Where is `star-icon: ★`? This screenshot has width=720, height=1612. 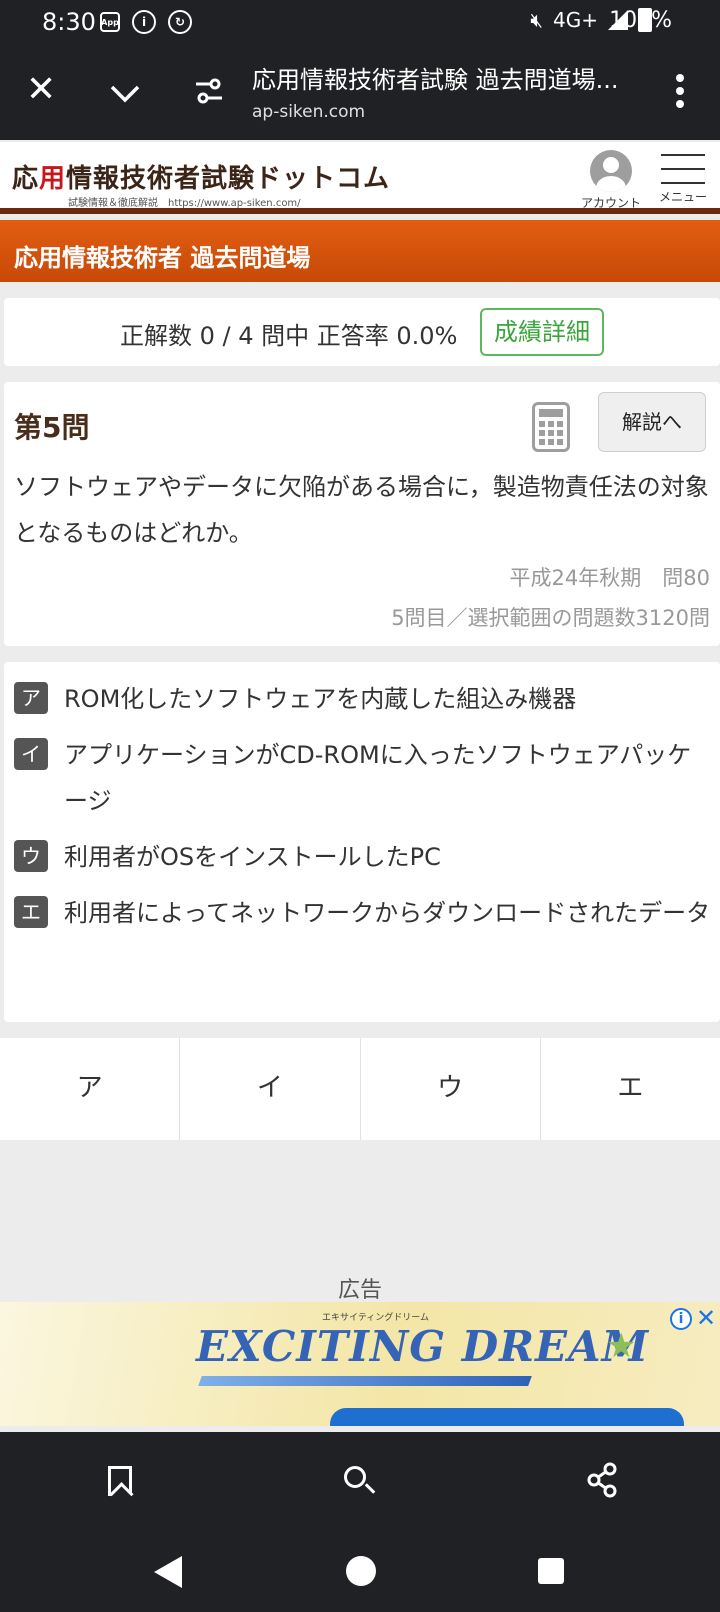 star-icon: ★ is located at coordinates (621, 1346).